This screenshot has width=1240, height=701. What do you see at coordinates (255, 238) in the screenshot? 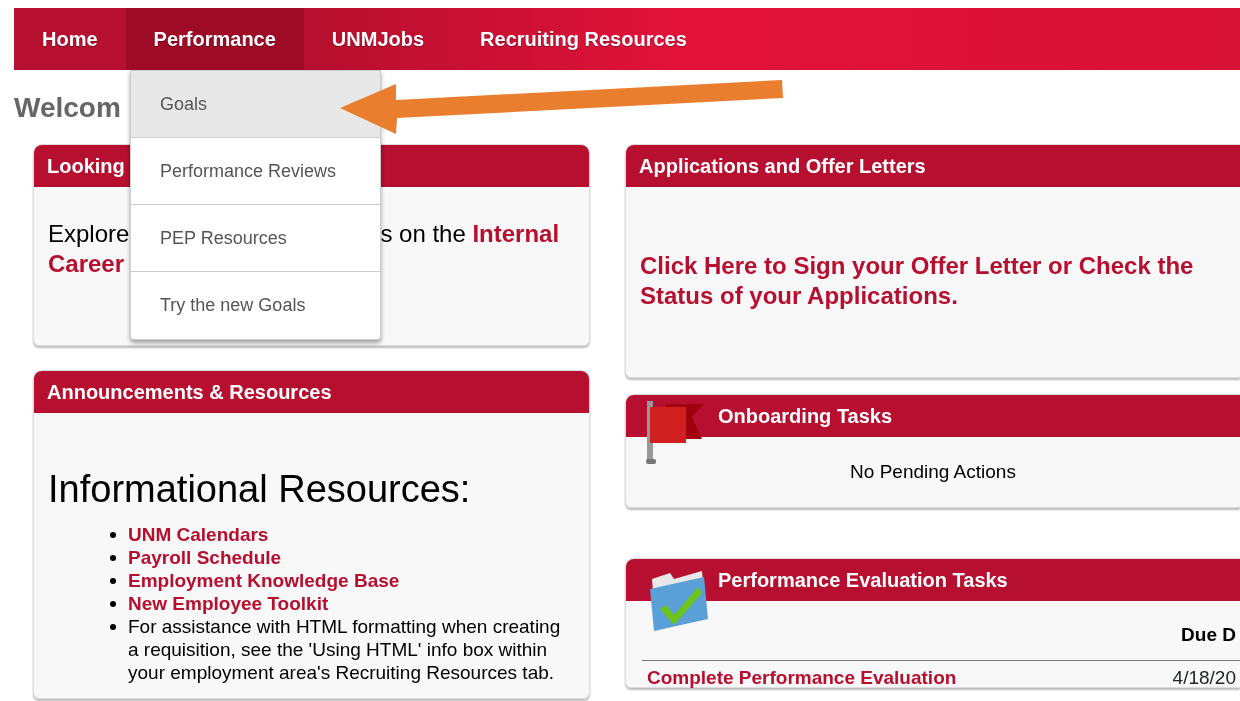
I see `menu-item: PEP Resources` at bounding box center [255, 238].